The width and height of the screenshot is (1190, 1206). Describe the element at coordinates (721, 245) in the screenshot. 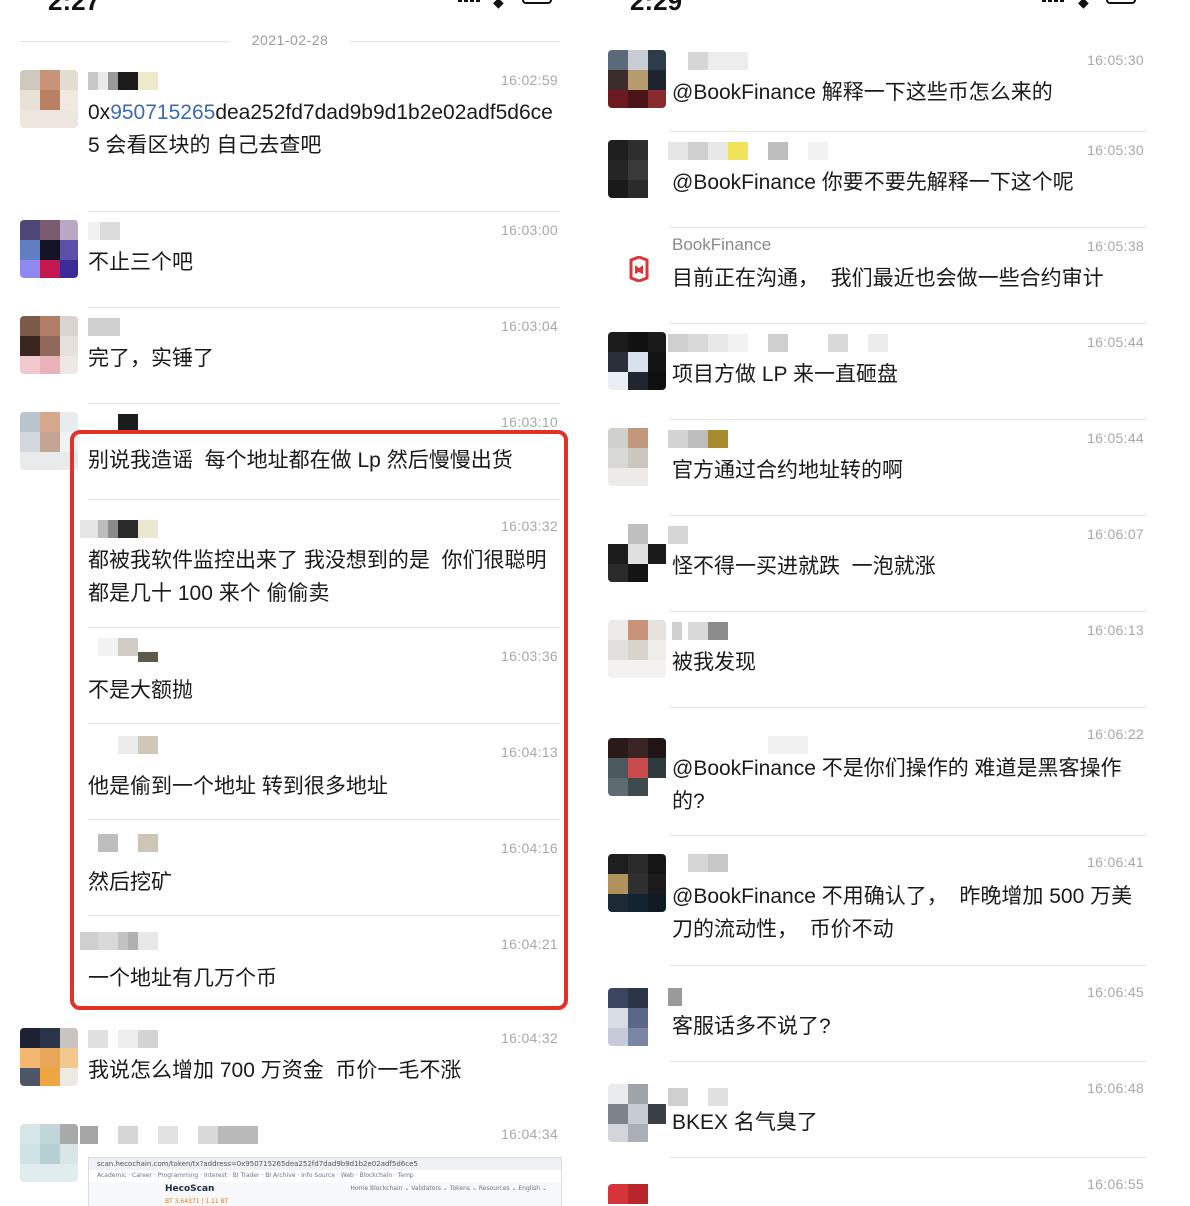

I see `sender-name: BookFinance` at that location.